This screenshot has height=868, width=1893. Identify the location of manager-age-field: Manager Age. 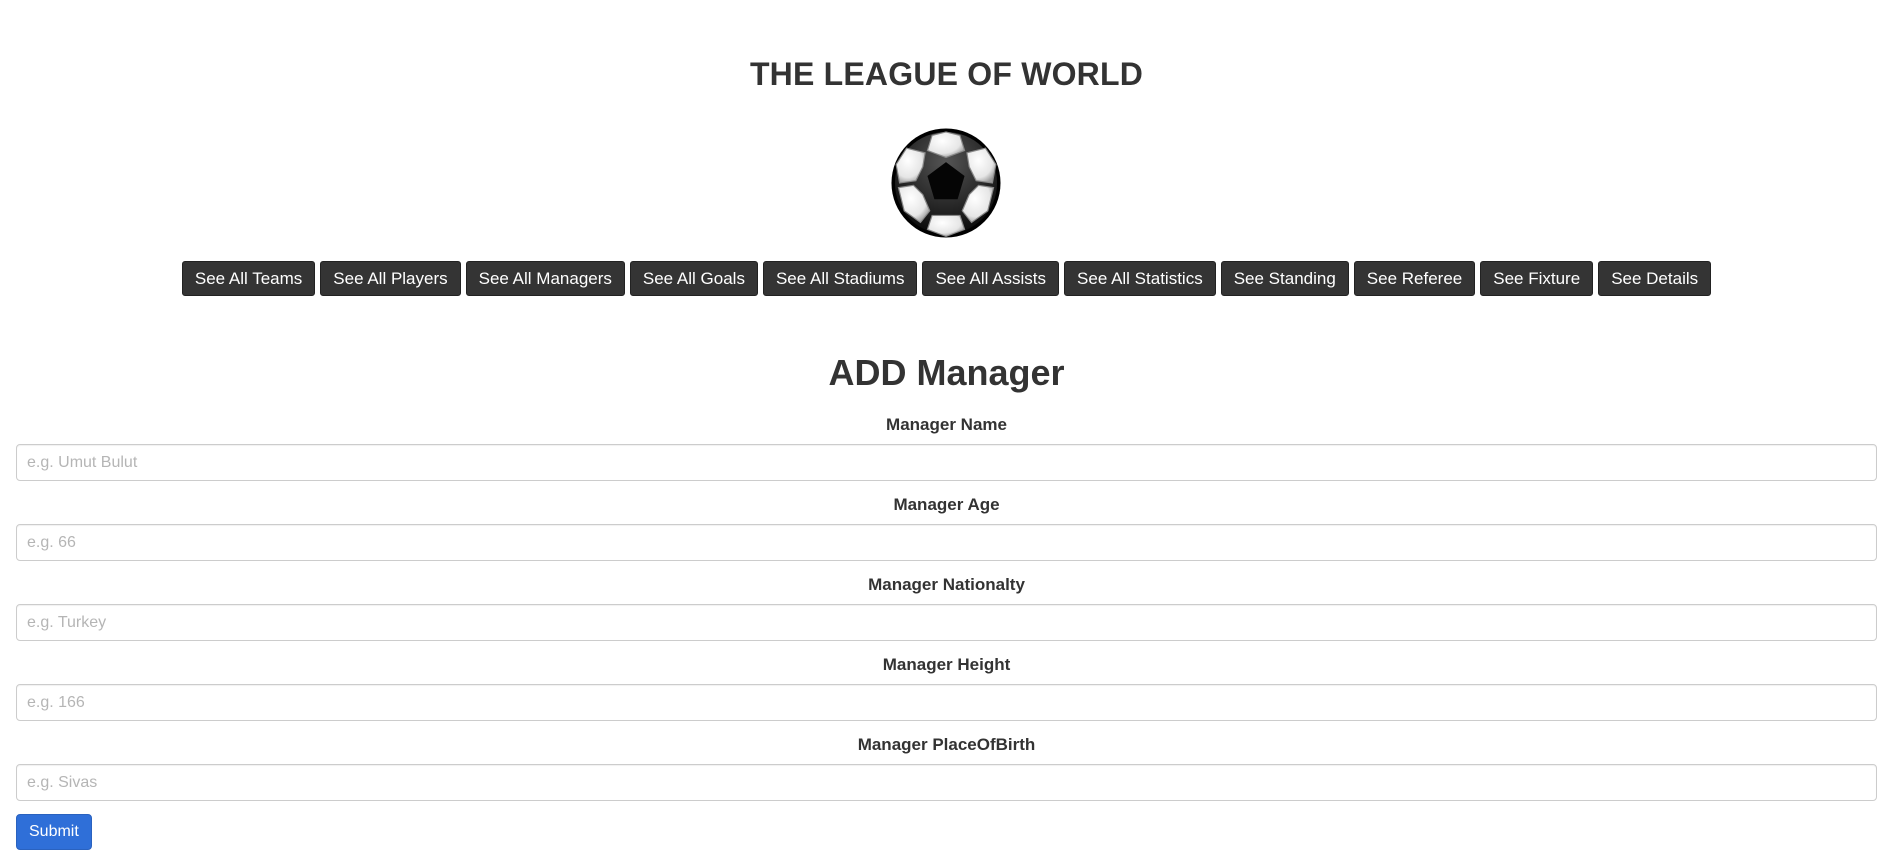
(946, 536).